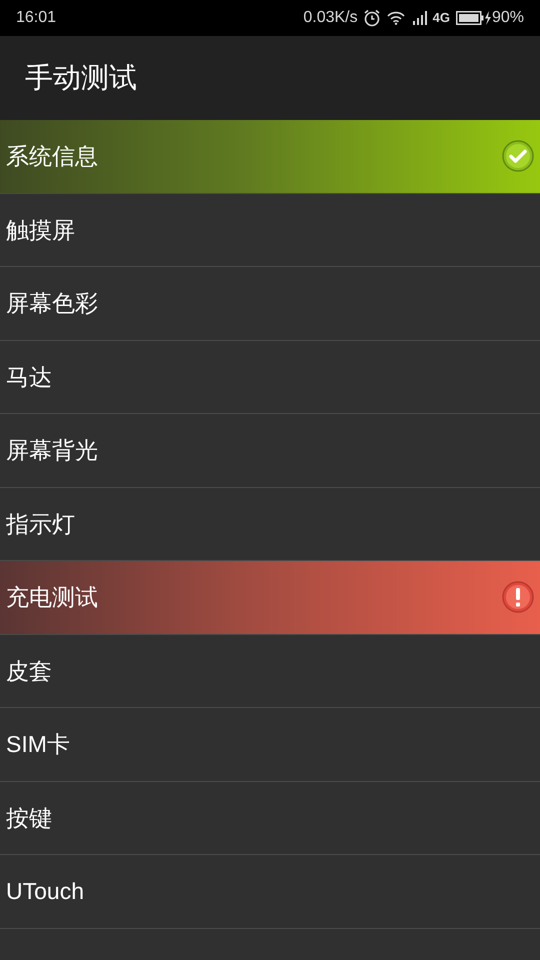  What do you see at coordinates (330, 18) in the screenshot?
I see `network-speed-text: 0.03K/s` at bounding box center [330, 18].